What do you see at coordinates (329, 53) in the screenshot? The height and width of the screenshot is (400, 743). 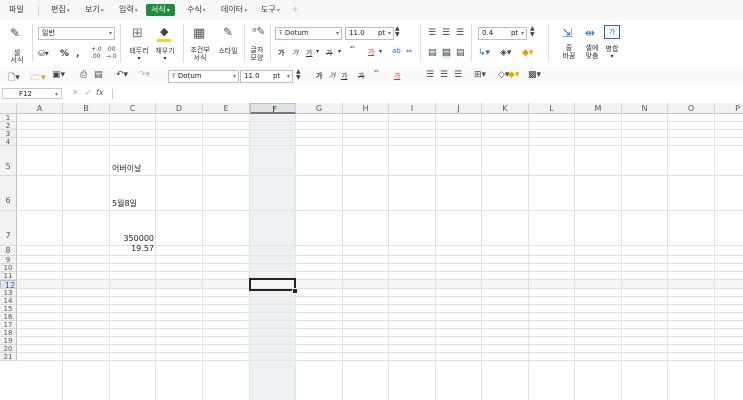 I see `strikethrough-button: 가` at bounding box center [329, 53].